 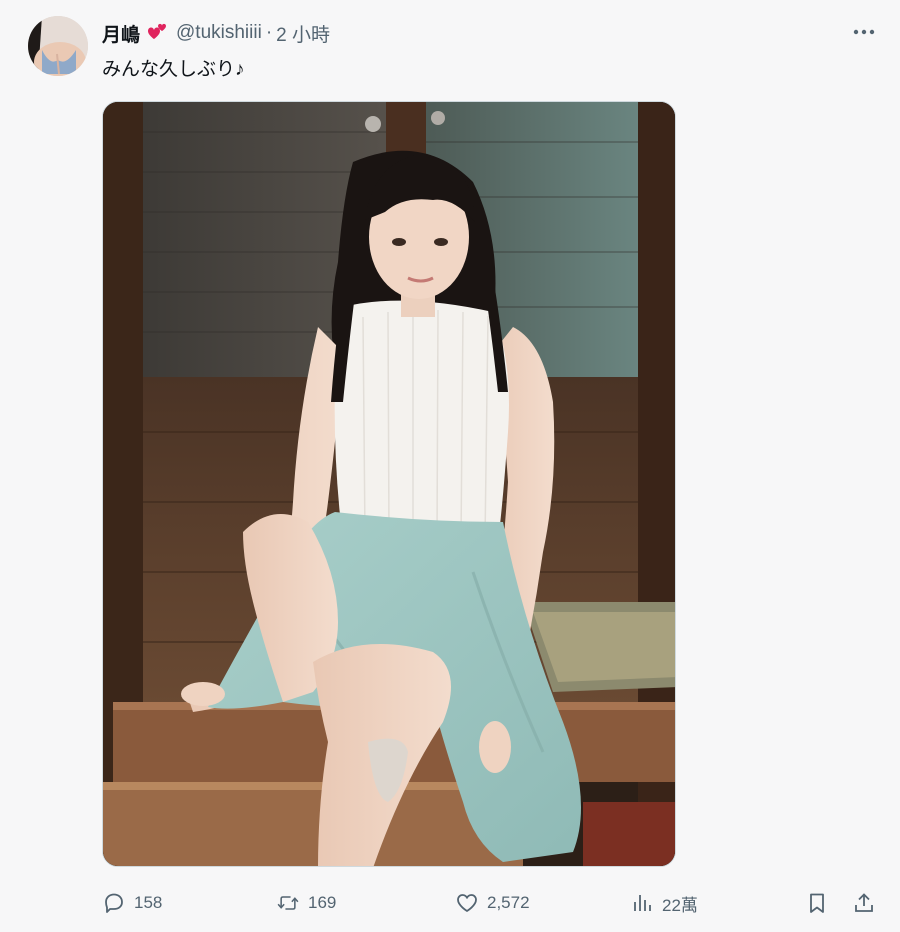 I want to click on share-button, so click(x=864, y=903).